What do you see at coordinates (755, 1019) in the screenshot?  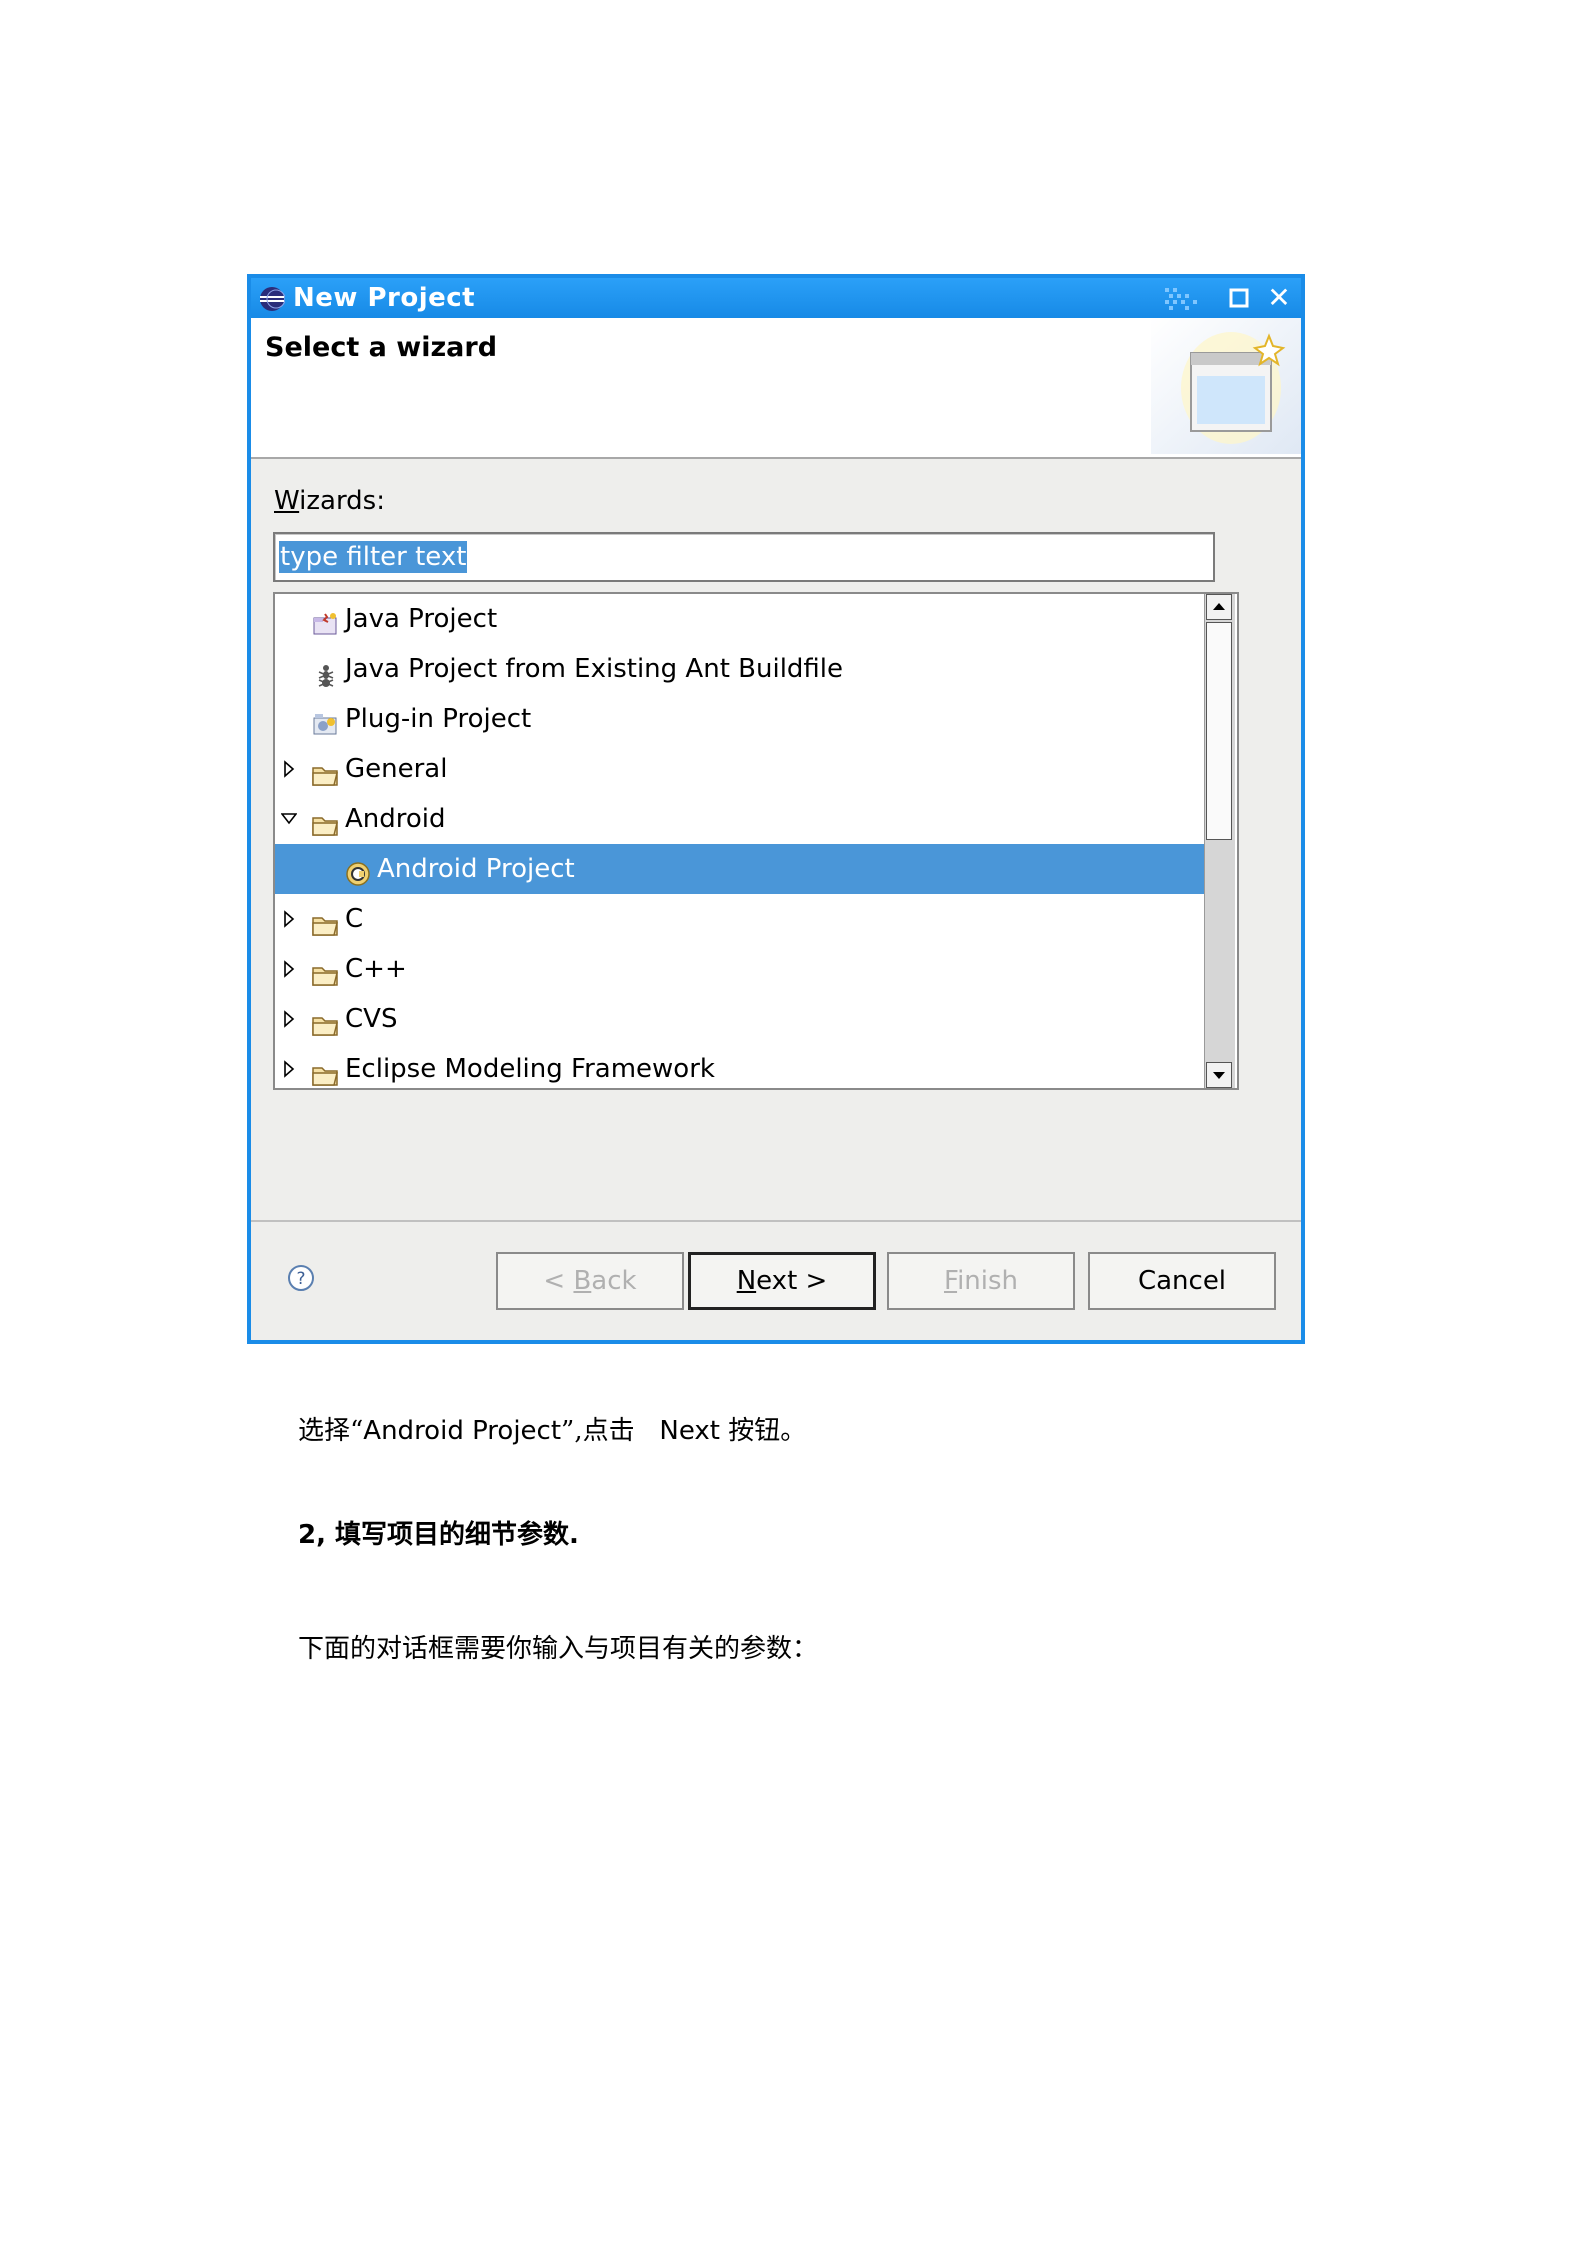 I see `tree-item: CVS` at bounding box center [755, 1019].